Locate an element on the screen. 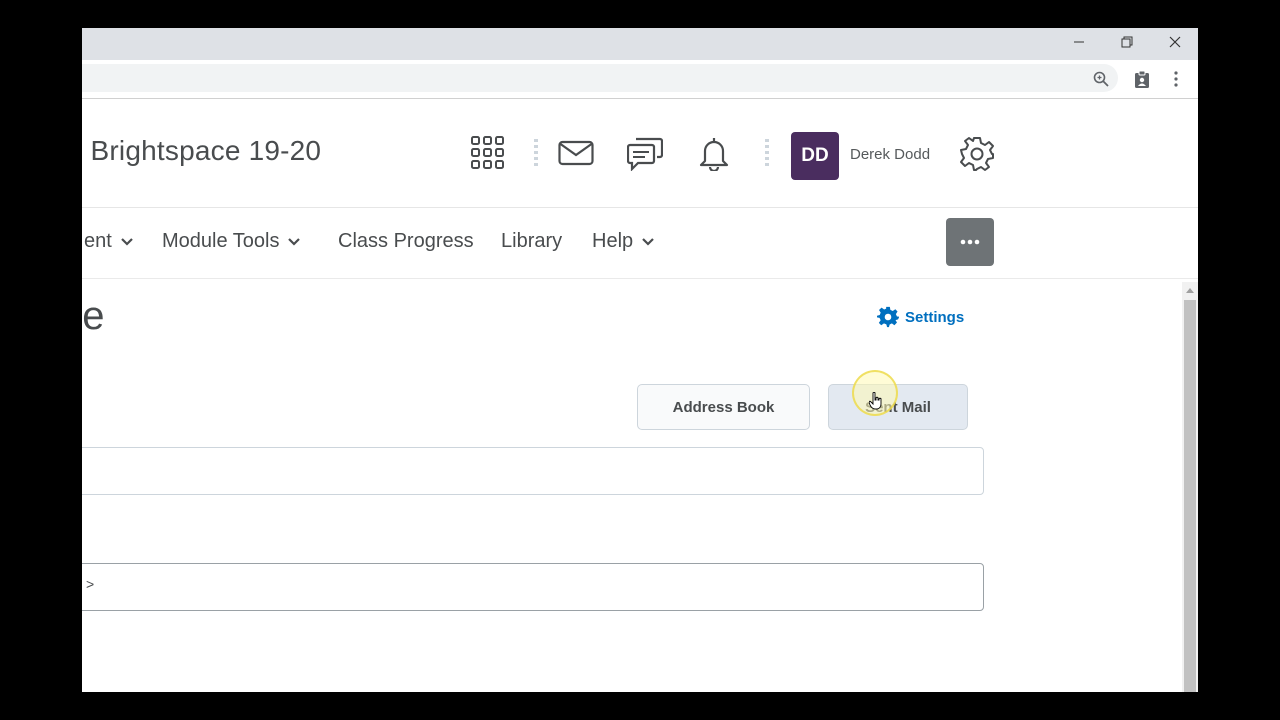  apps-grid-icon is located at coordinates (488, 153).